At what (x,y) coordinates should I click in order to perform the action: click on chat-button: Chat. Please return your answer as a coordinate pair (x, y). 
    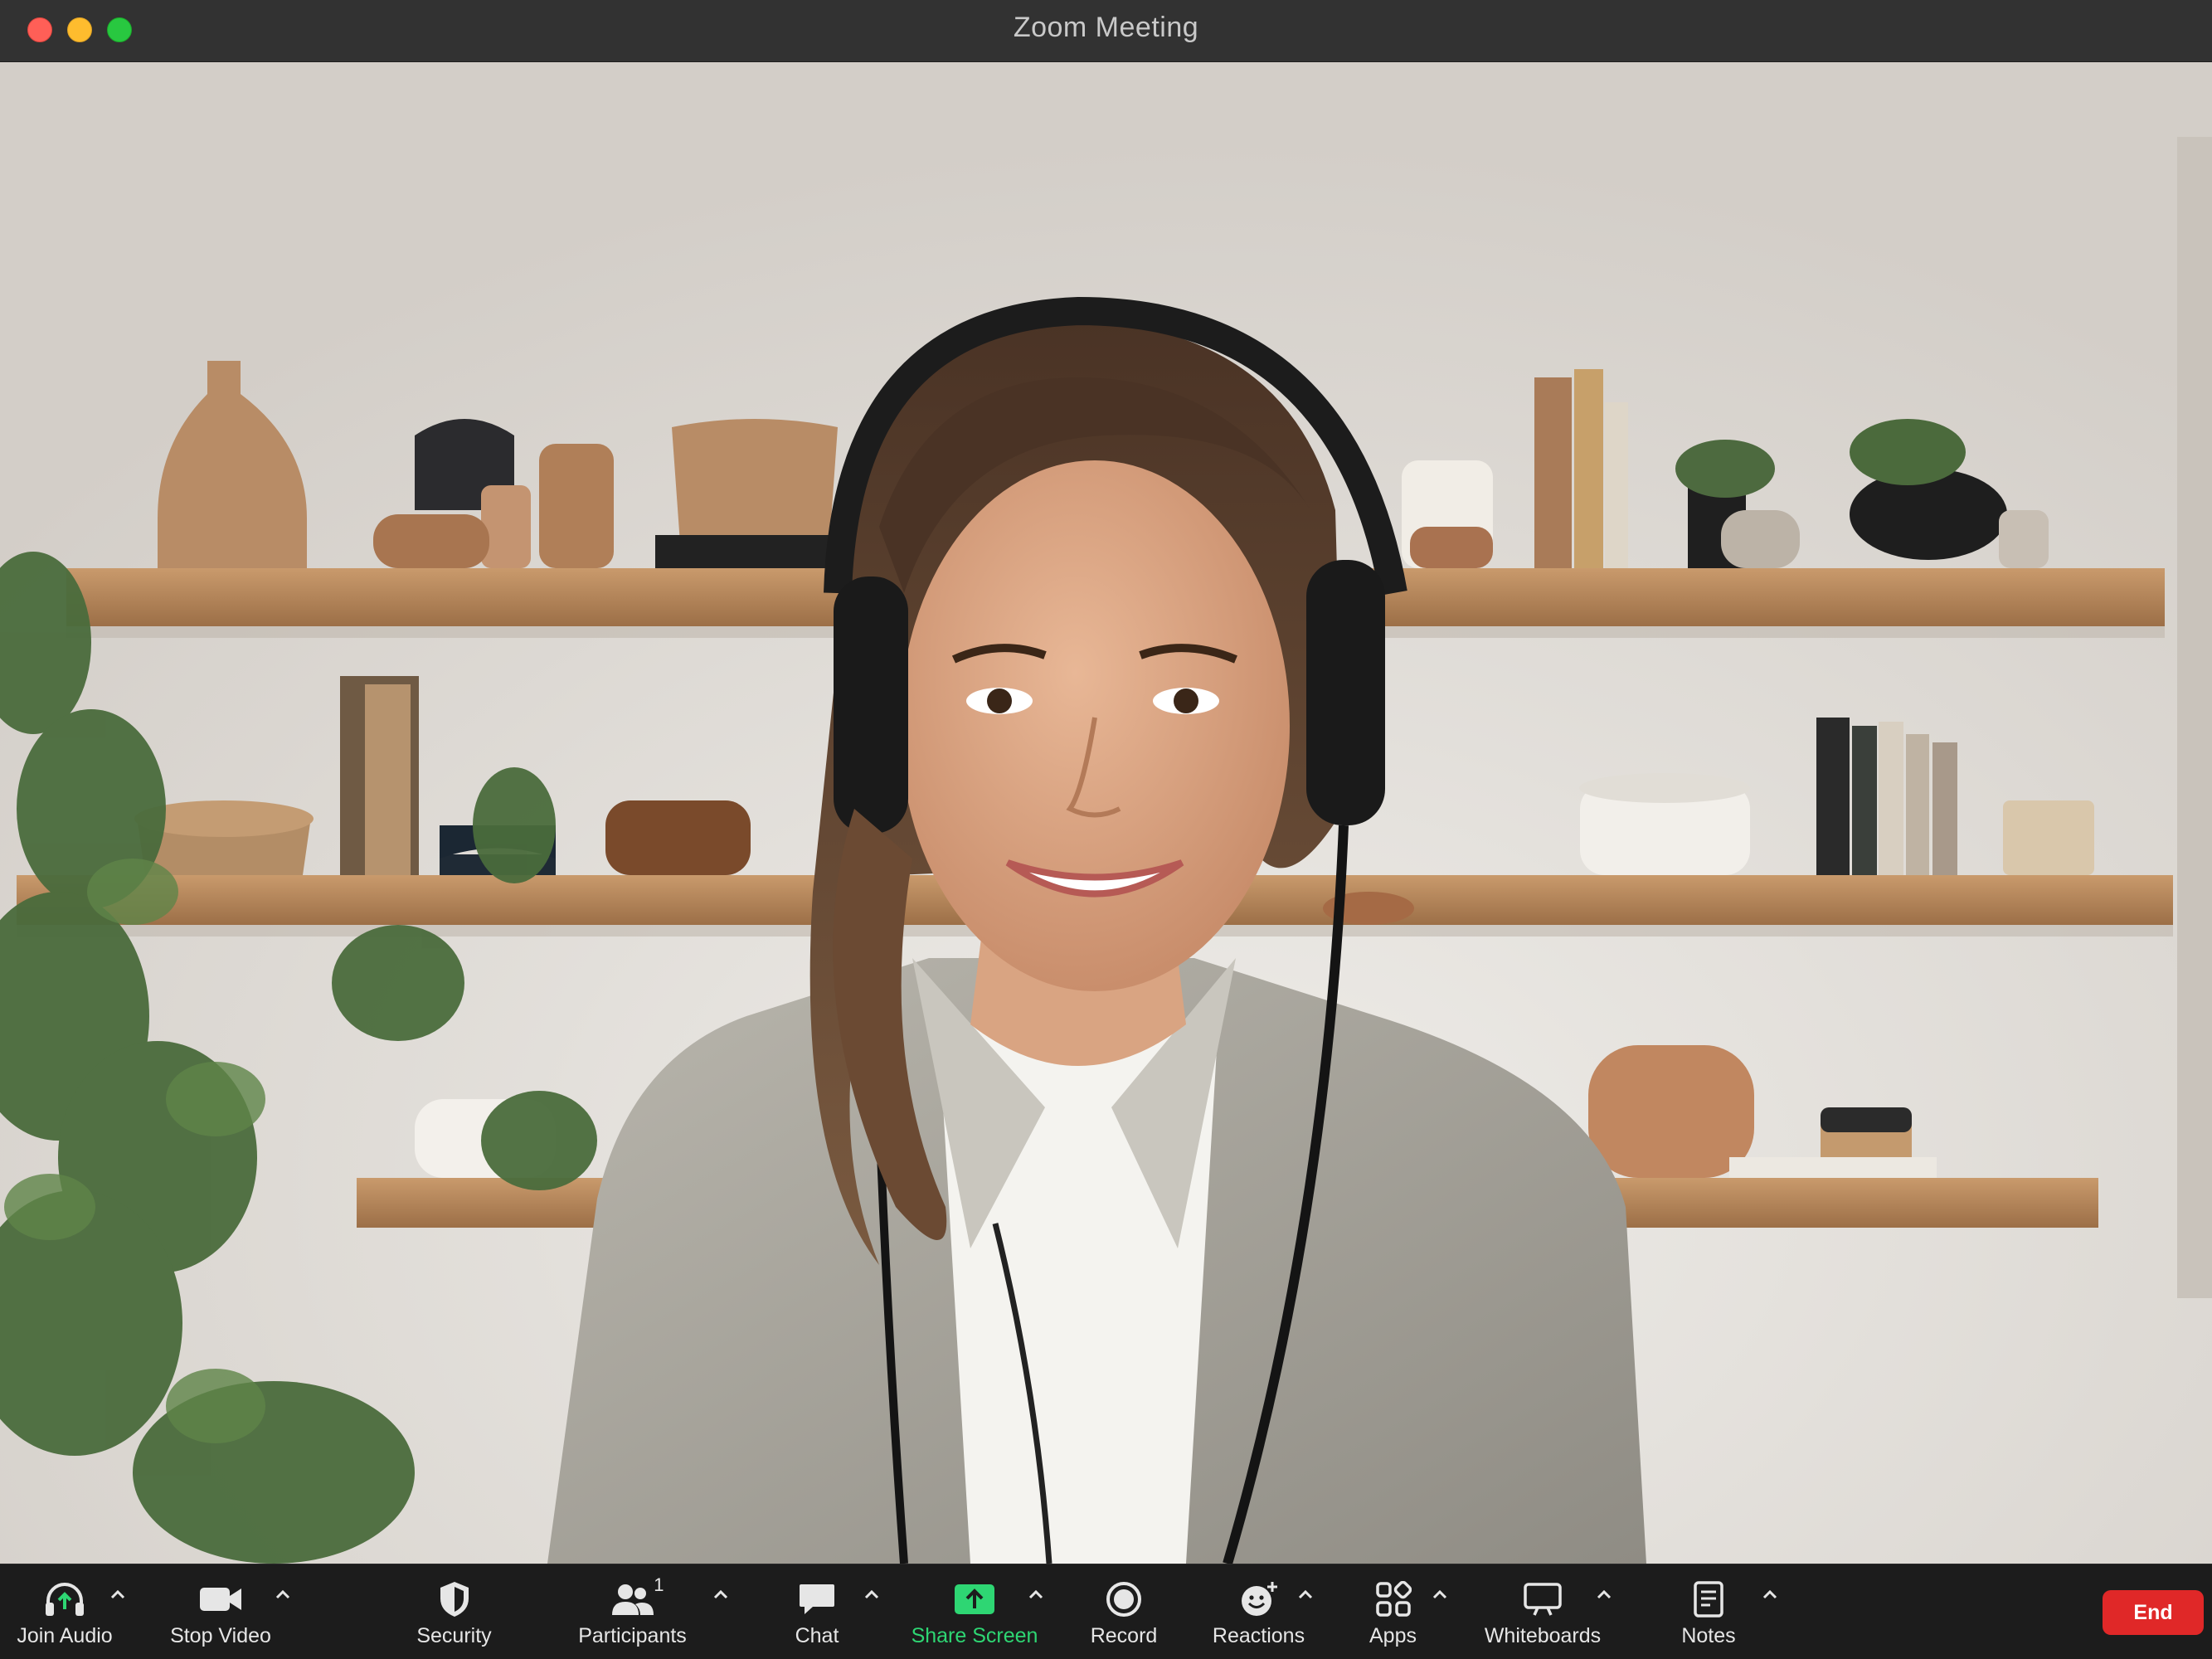
    Looking at the image, I should click on (816, 1611).